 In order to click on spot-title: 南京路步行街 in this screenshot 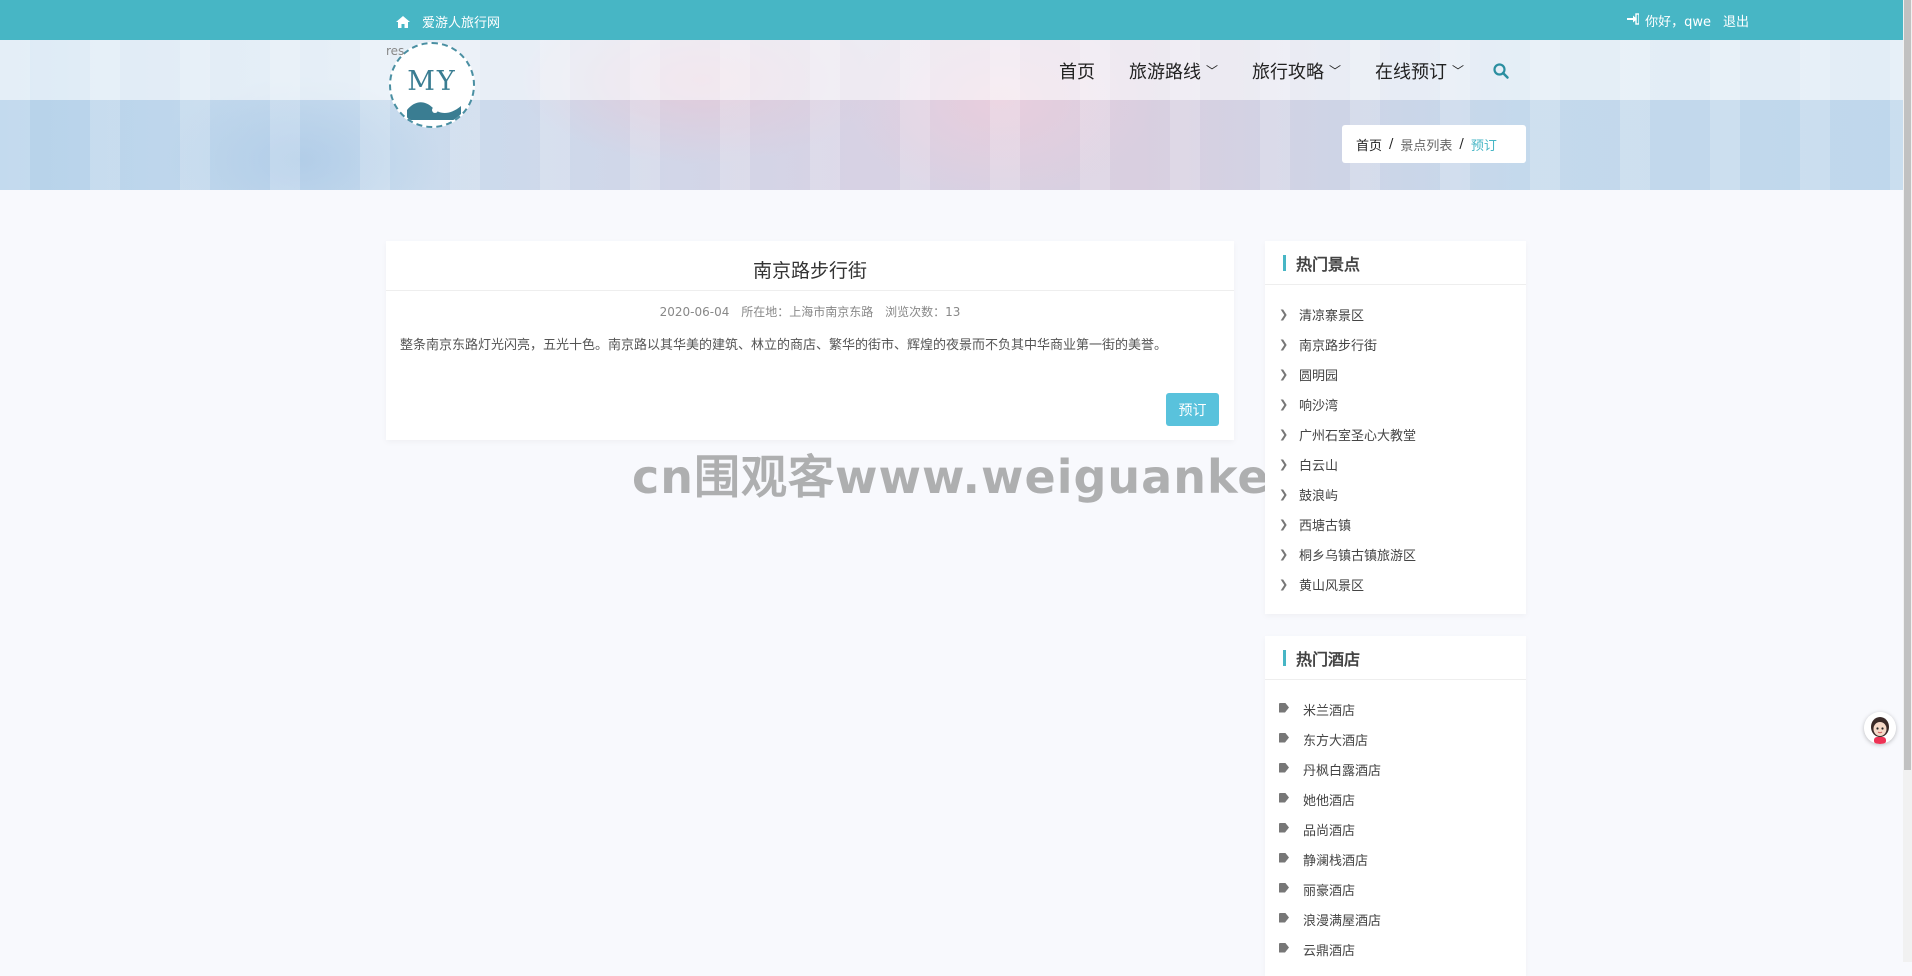, I will do `click(810, 266)`.